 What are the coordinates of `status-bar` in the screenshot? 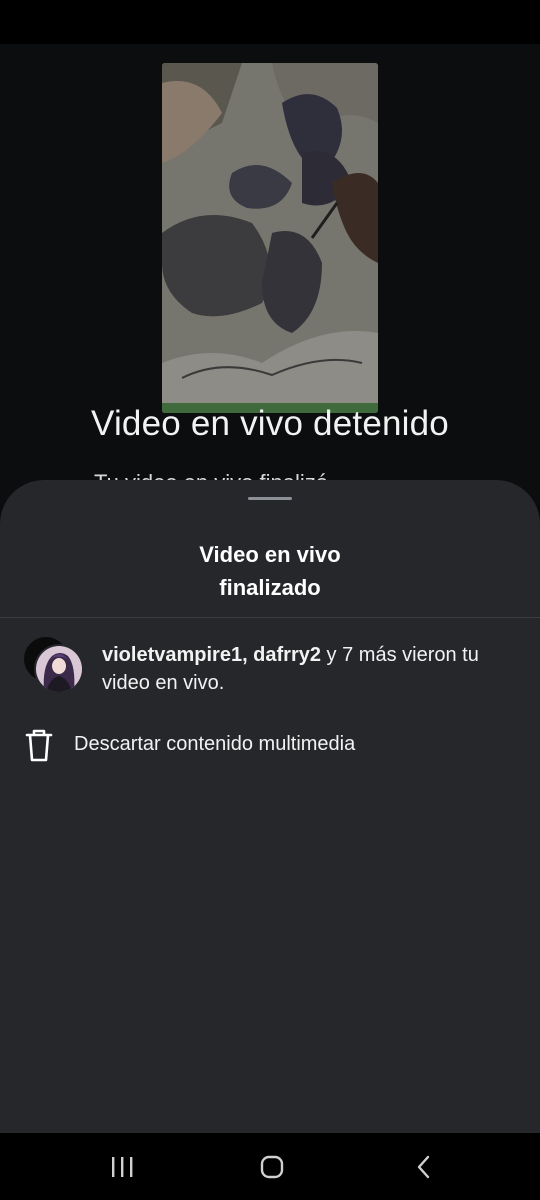 It's located at (270, 22).